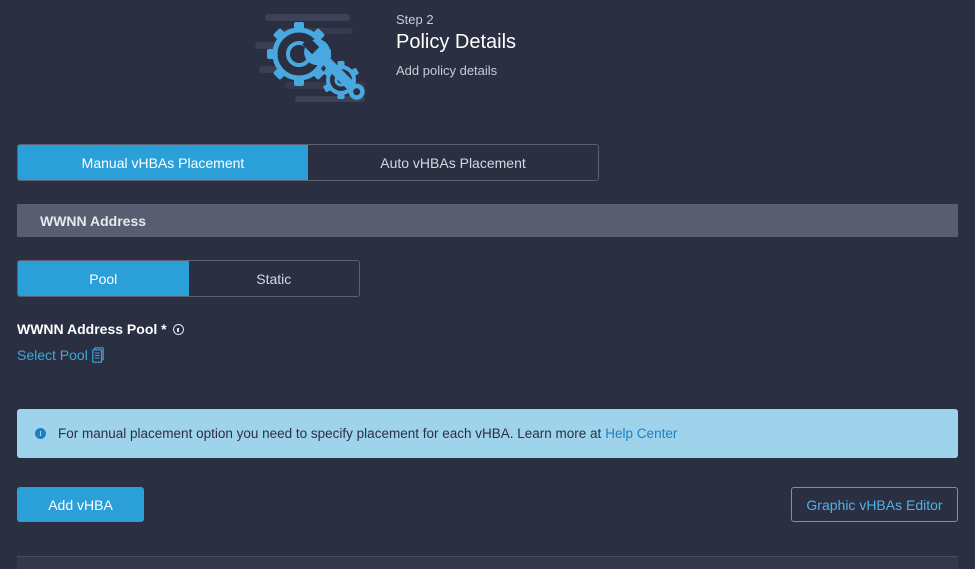 This screenshot has height=569, width=975. Describe the element at coordinates (274, 278) in the screenshot. I see `static-option: Static` at that location.